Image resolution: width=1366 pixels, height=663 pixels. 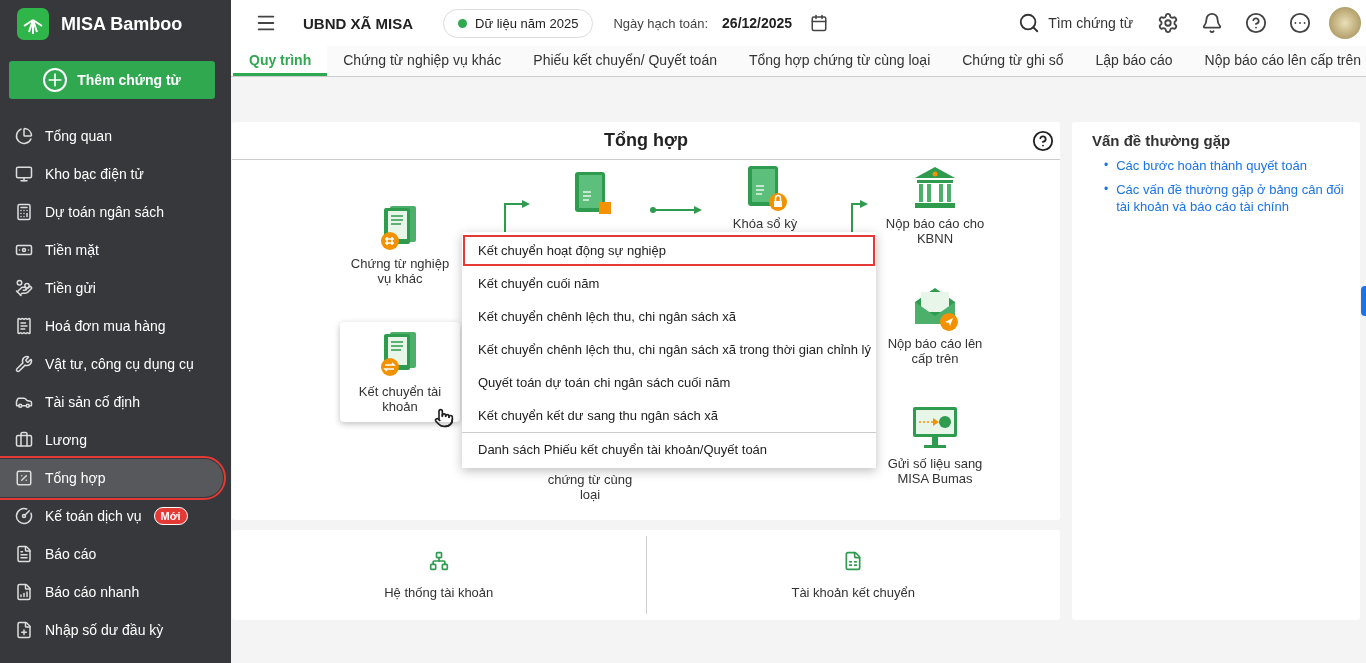 I want to click on sidebar-label: Báo cáo, so click(x=71, y=554).